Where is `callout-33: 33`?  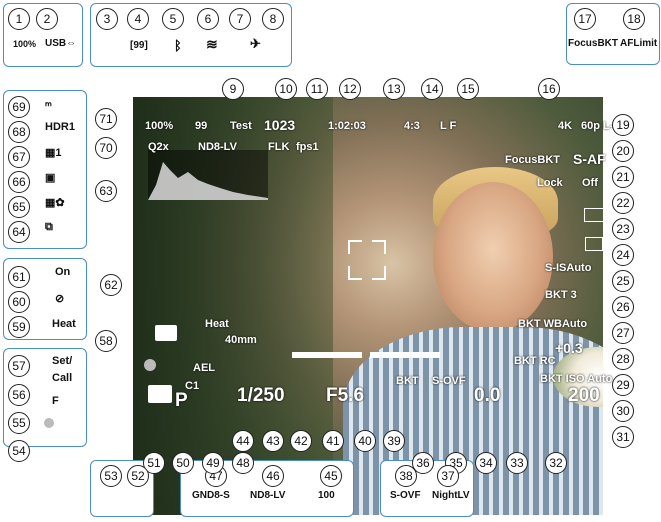 callout-33: 33 is located at coordinates (517, 463).